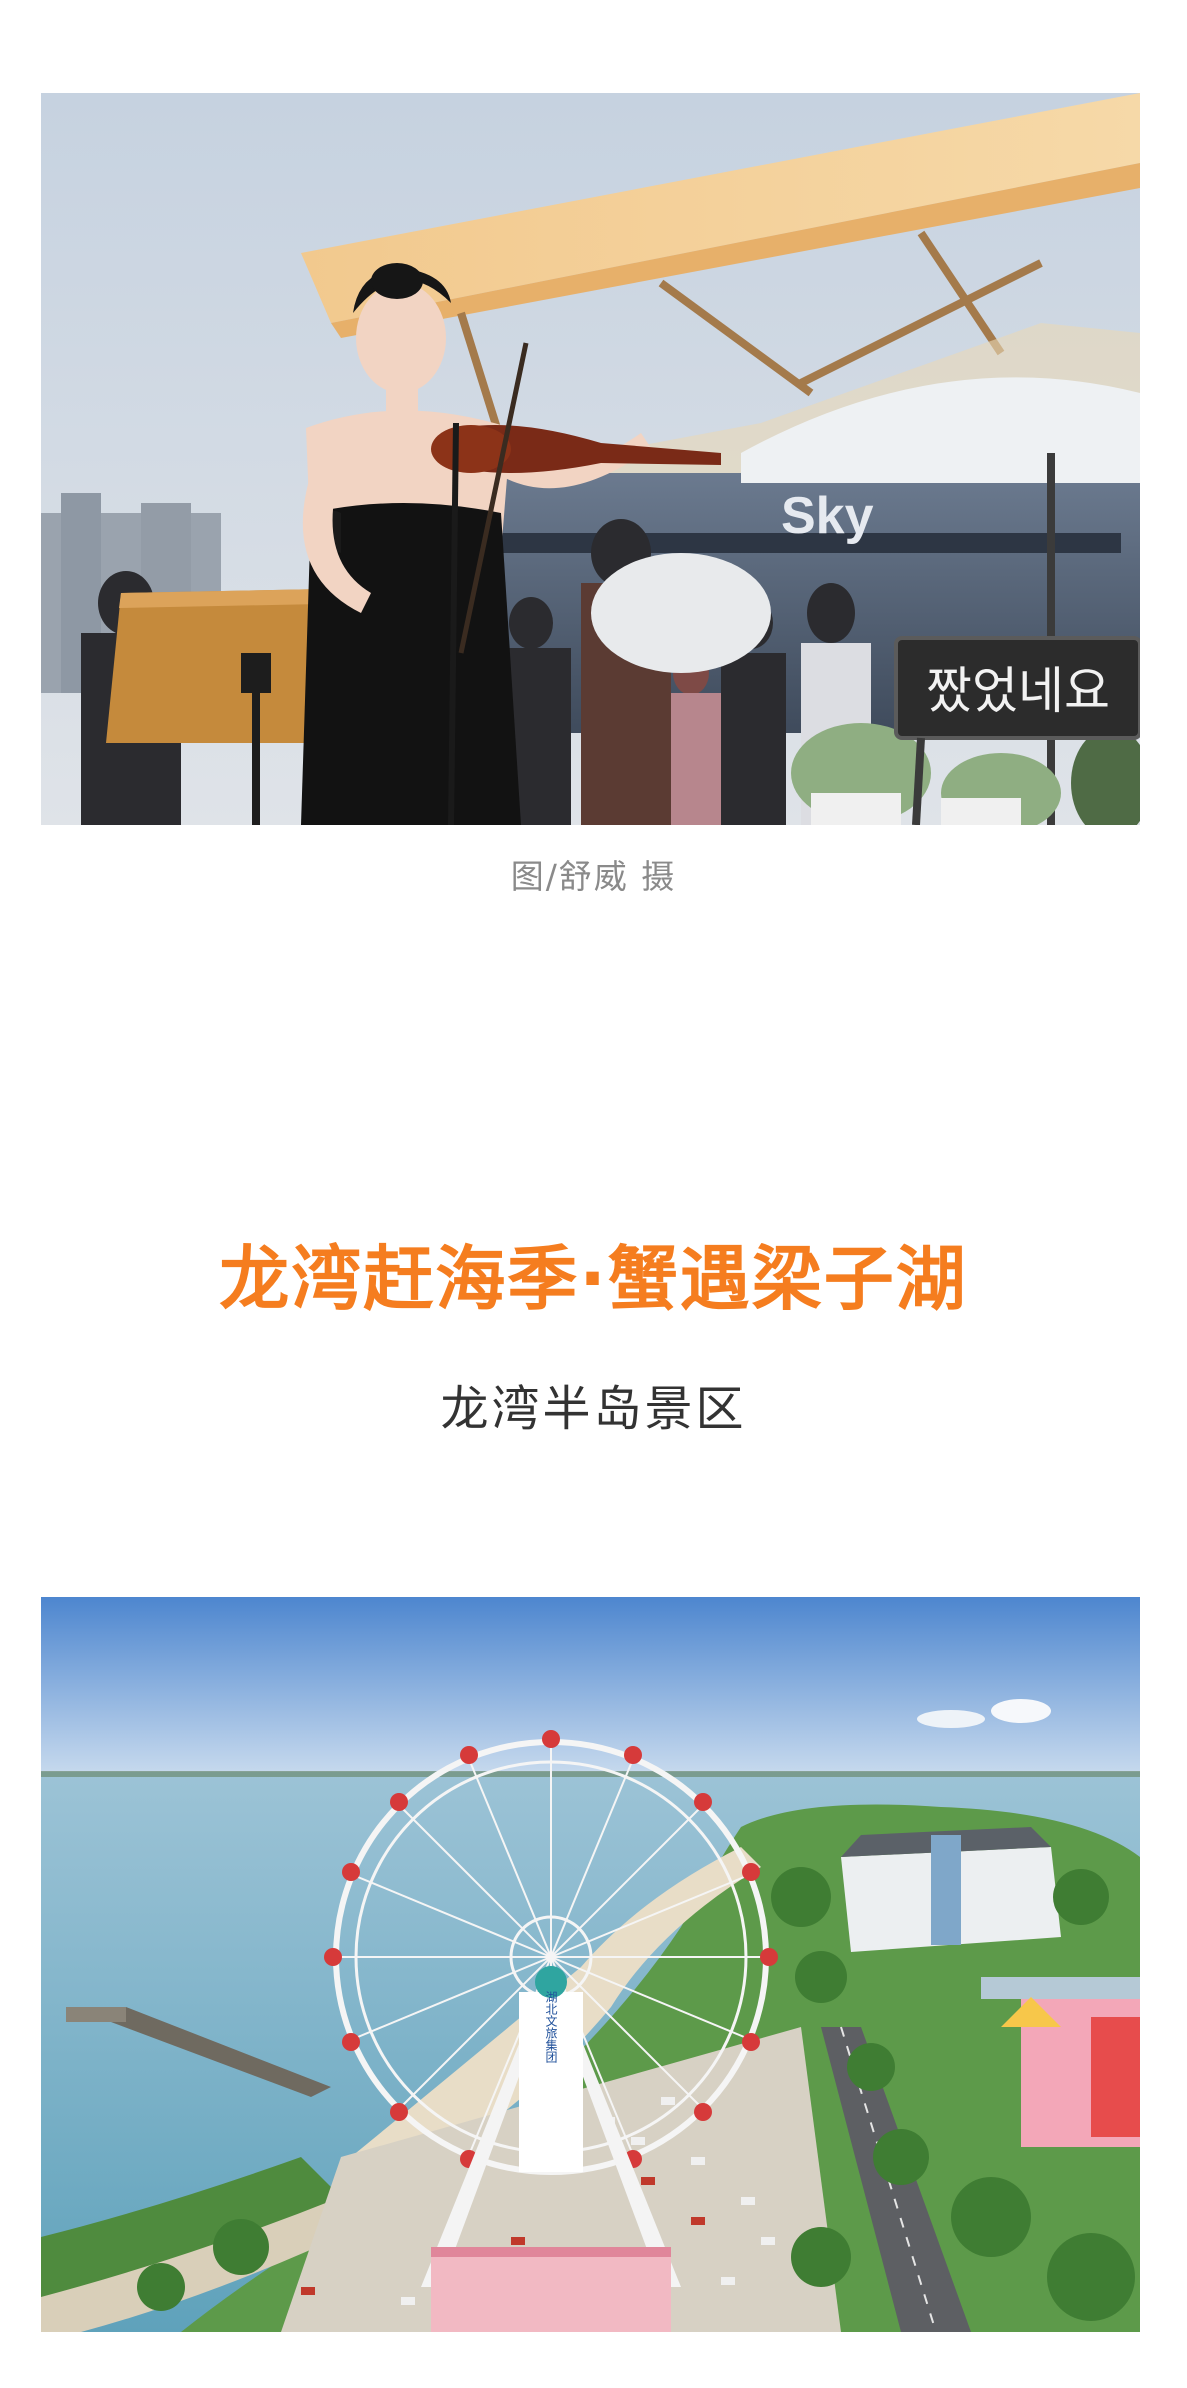 The height and width of the screenshot is (2388, 1187). What do you see at coordinates (593, 1409) in the screenshot?
I see `section-subhead: 龙湾半岛景区` at bounding box center [593, 1409].